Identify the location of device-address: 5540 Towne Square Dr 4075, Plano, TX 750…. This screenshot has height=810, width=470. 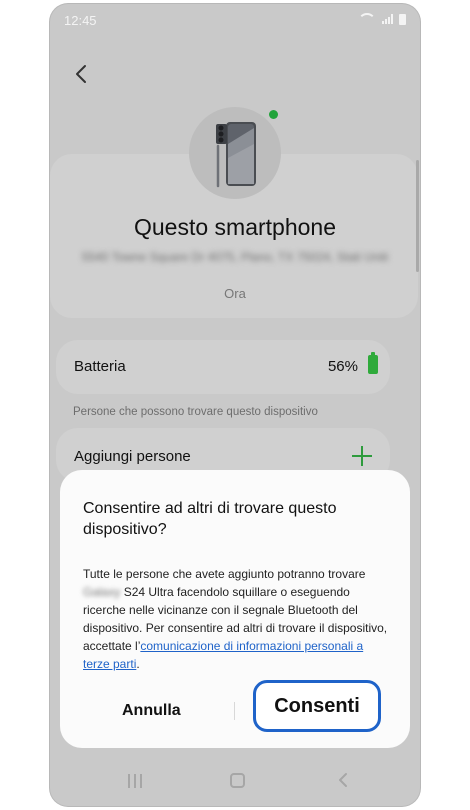
(235, 257).